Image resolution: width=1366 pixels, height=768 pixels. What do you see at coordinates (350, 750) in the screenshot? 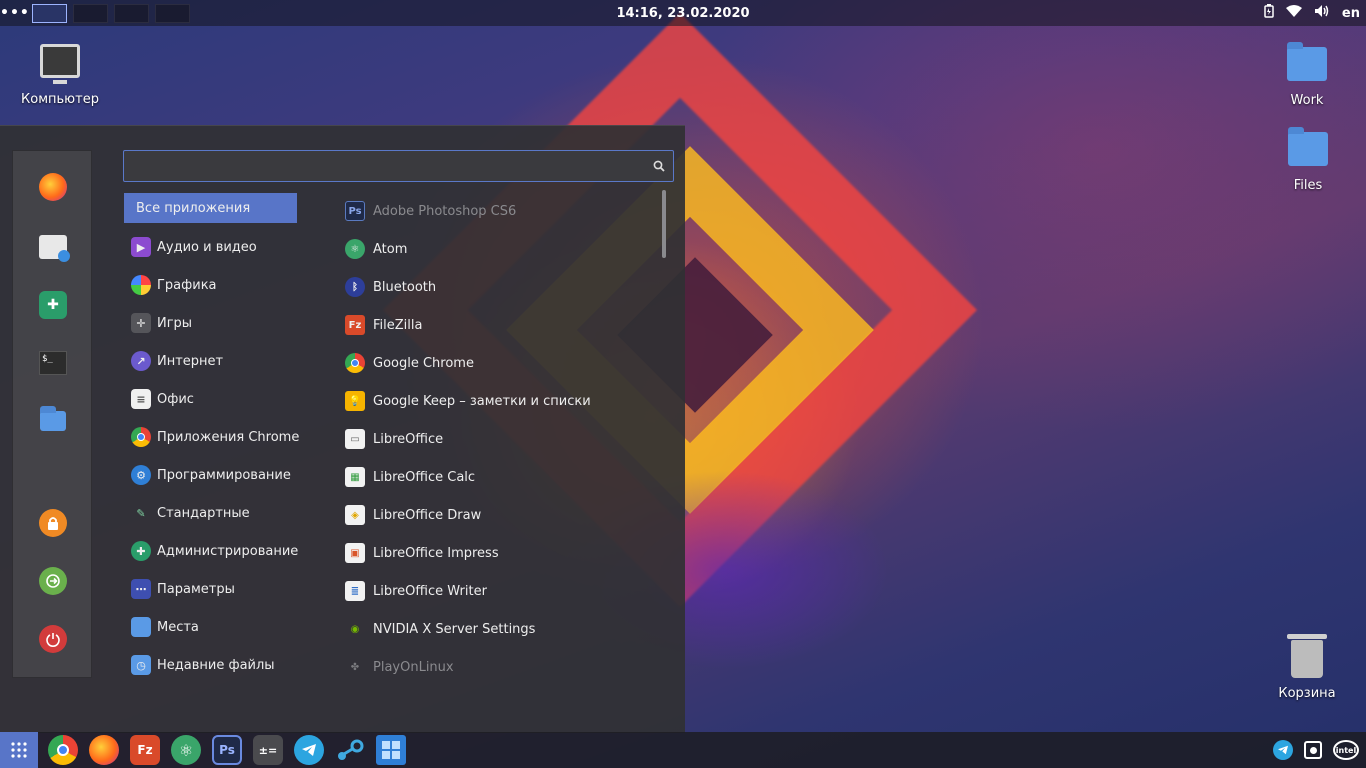
I see `taskbar-steam` at bounding box center [350, 750].